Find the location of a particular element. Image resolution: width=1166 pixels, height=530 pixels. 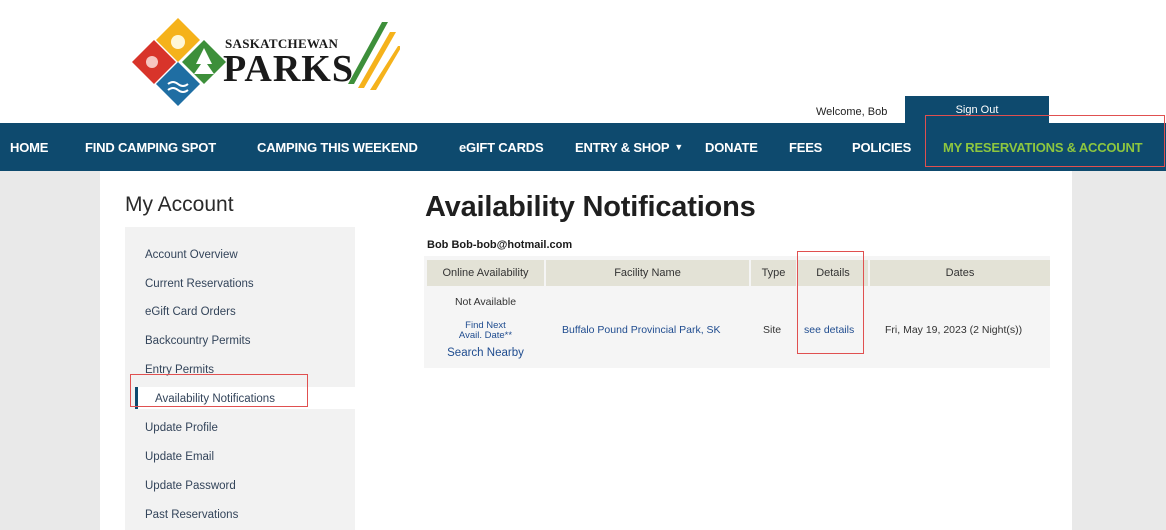

sign-out-button: Sign Out is located at coordinates (977, 109).